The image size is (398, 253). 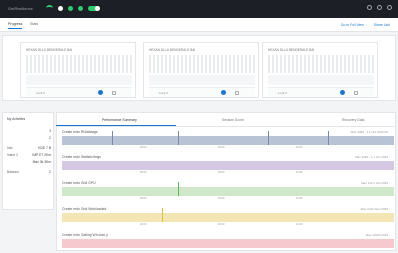 I want to click on status-icons, so click(x=73, y=8).